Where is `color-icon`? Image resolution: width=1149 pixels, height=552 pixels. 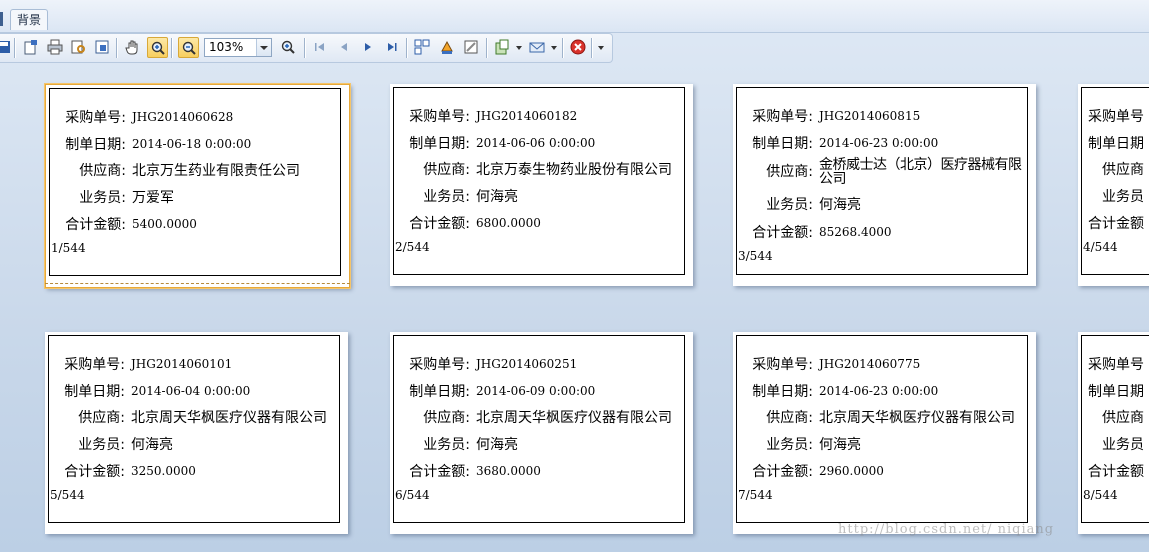 color-icon is located at coordinates (447, 47).